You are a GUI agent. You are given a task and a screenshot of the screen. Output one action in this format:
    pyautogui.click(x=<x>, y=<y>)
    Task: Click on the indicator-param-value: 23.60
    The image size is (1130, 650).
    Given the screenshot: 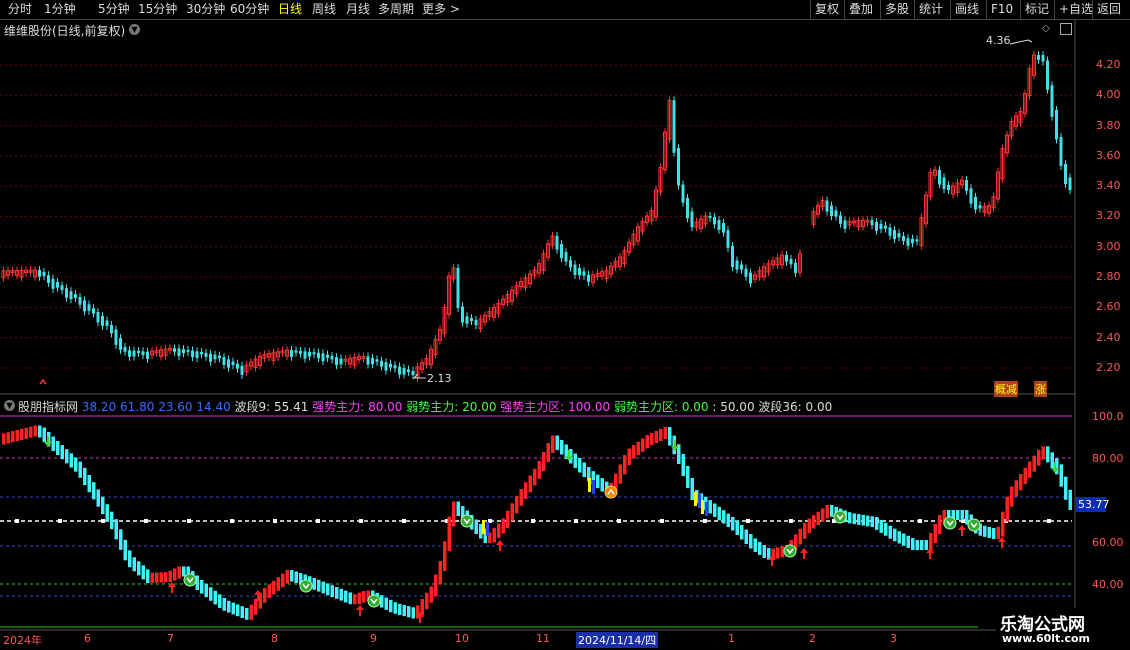 What is the action you would take?
    pyautogui.click(x=173, y=407)
    